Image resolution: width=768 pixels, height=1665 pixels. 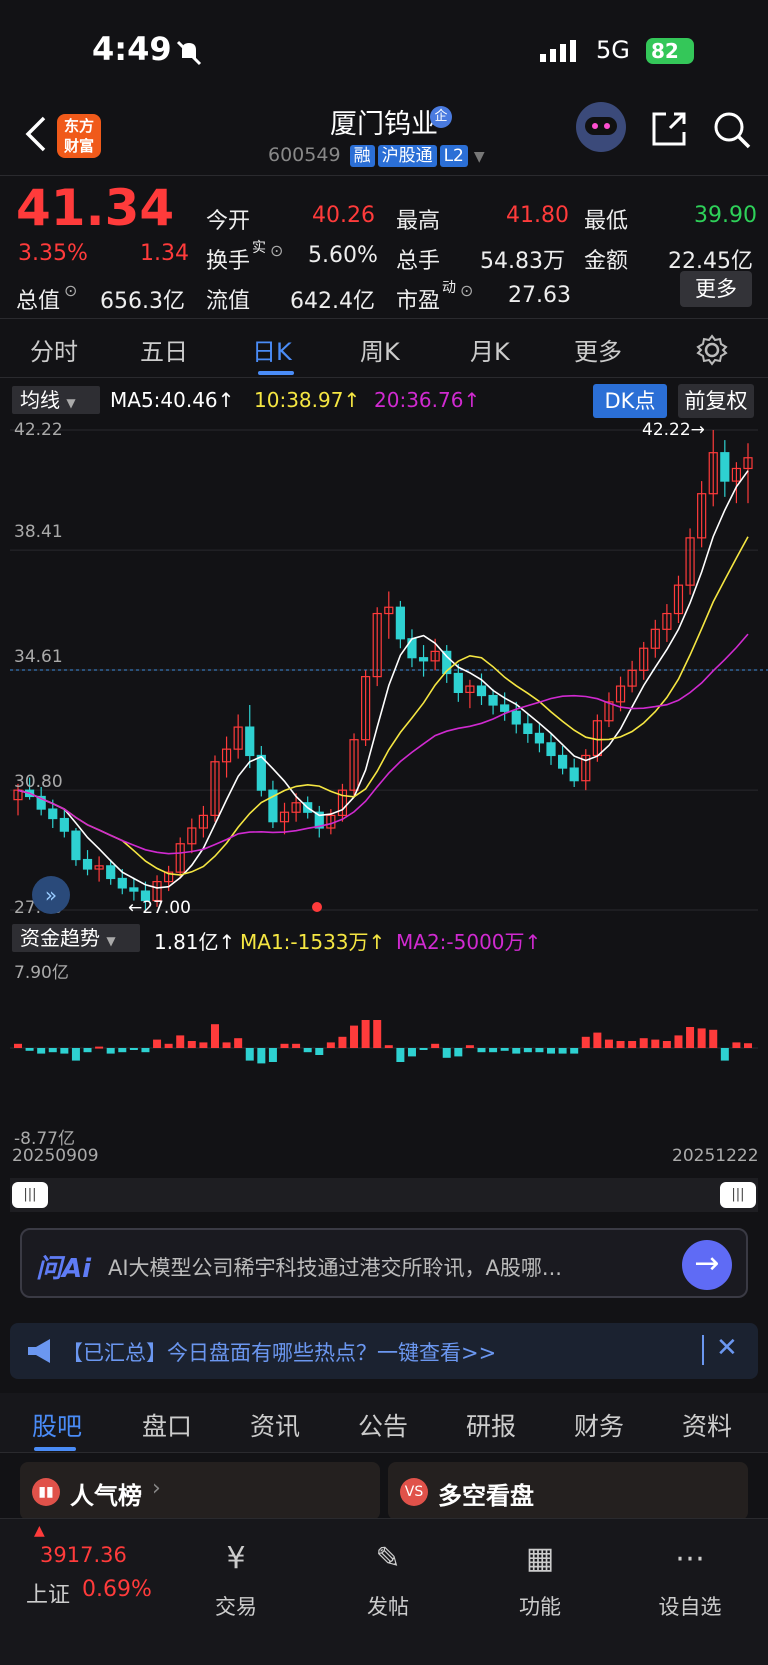 What do you see at coordinates (48, 1593) in the screenshot?
I see `index-name: 上证` at bounding box center [48, 1593].